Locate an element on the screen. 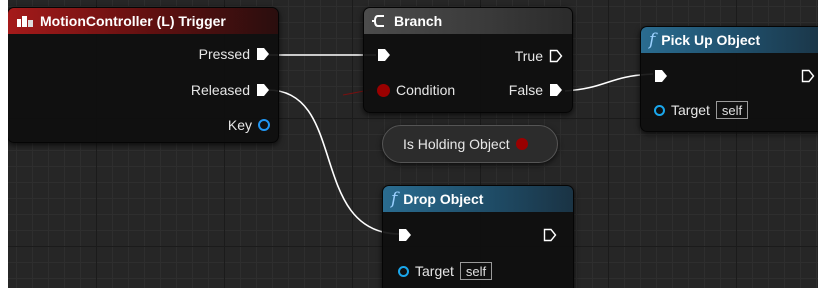  condition-label: Condition is located at coordinates (426, 90).